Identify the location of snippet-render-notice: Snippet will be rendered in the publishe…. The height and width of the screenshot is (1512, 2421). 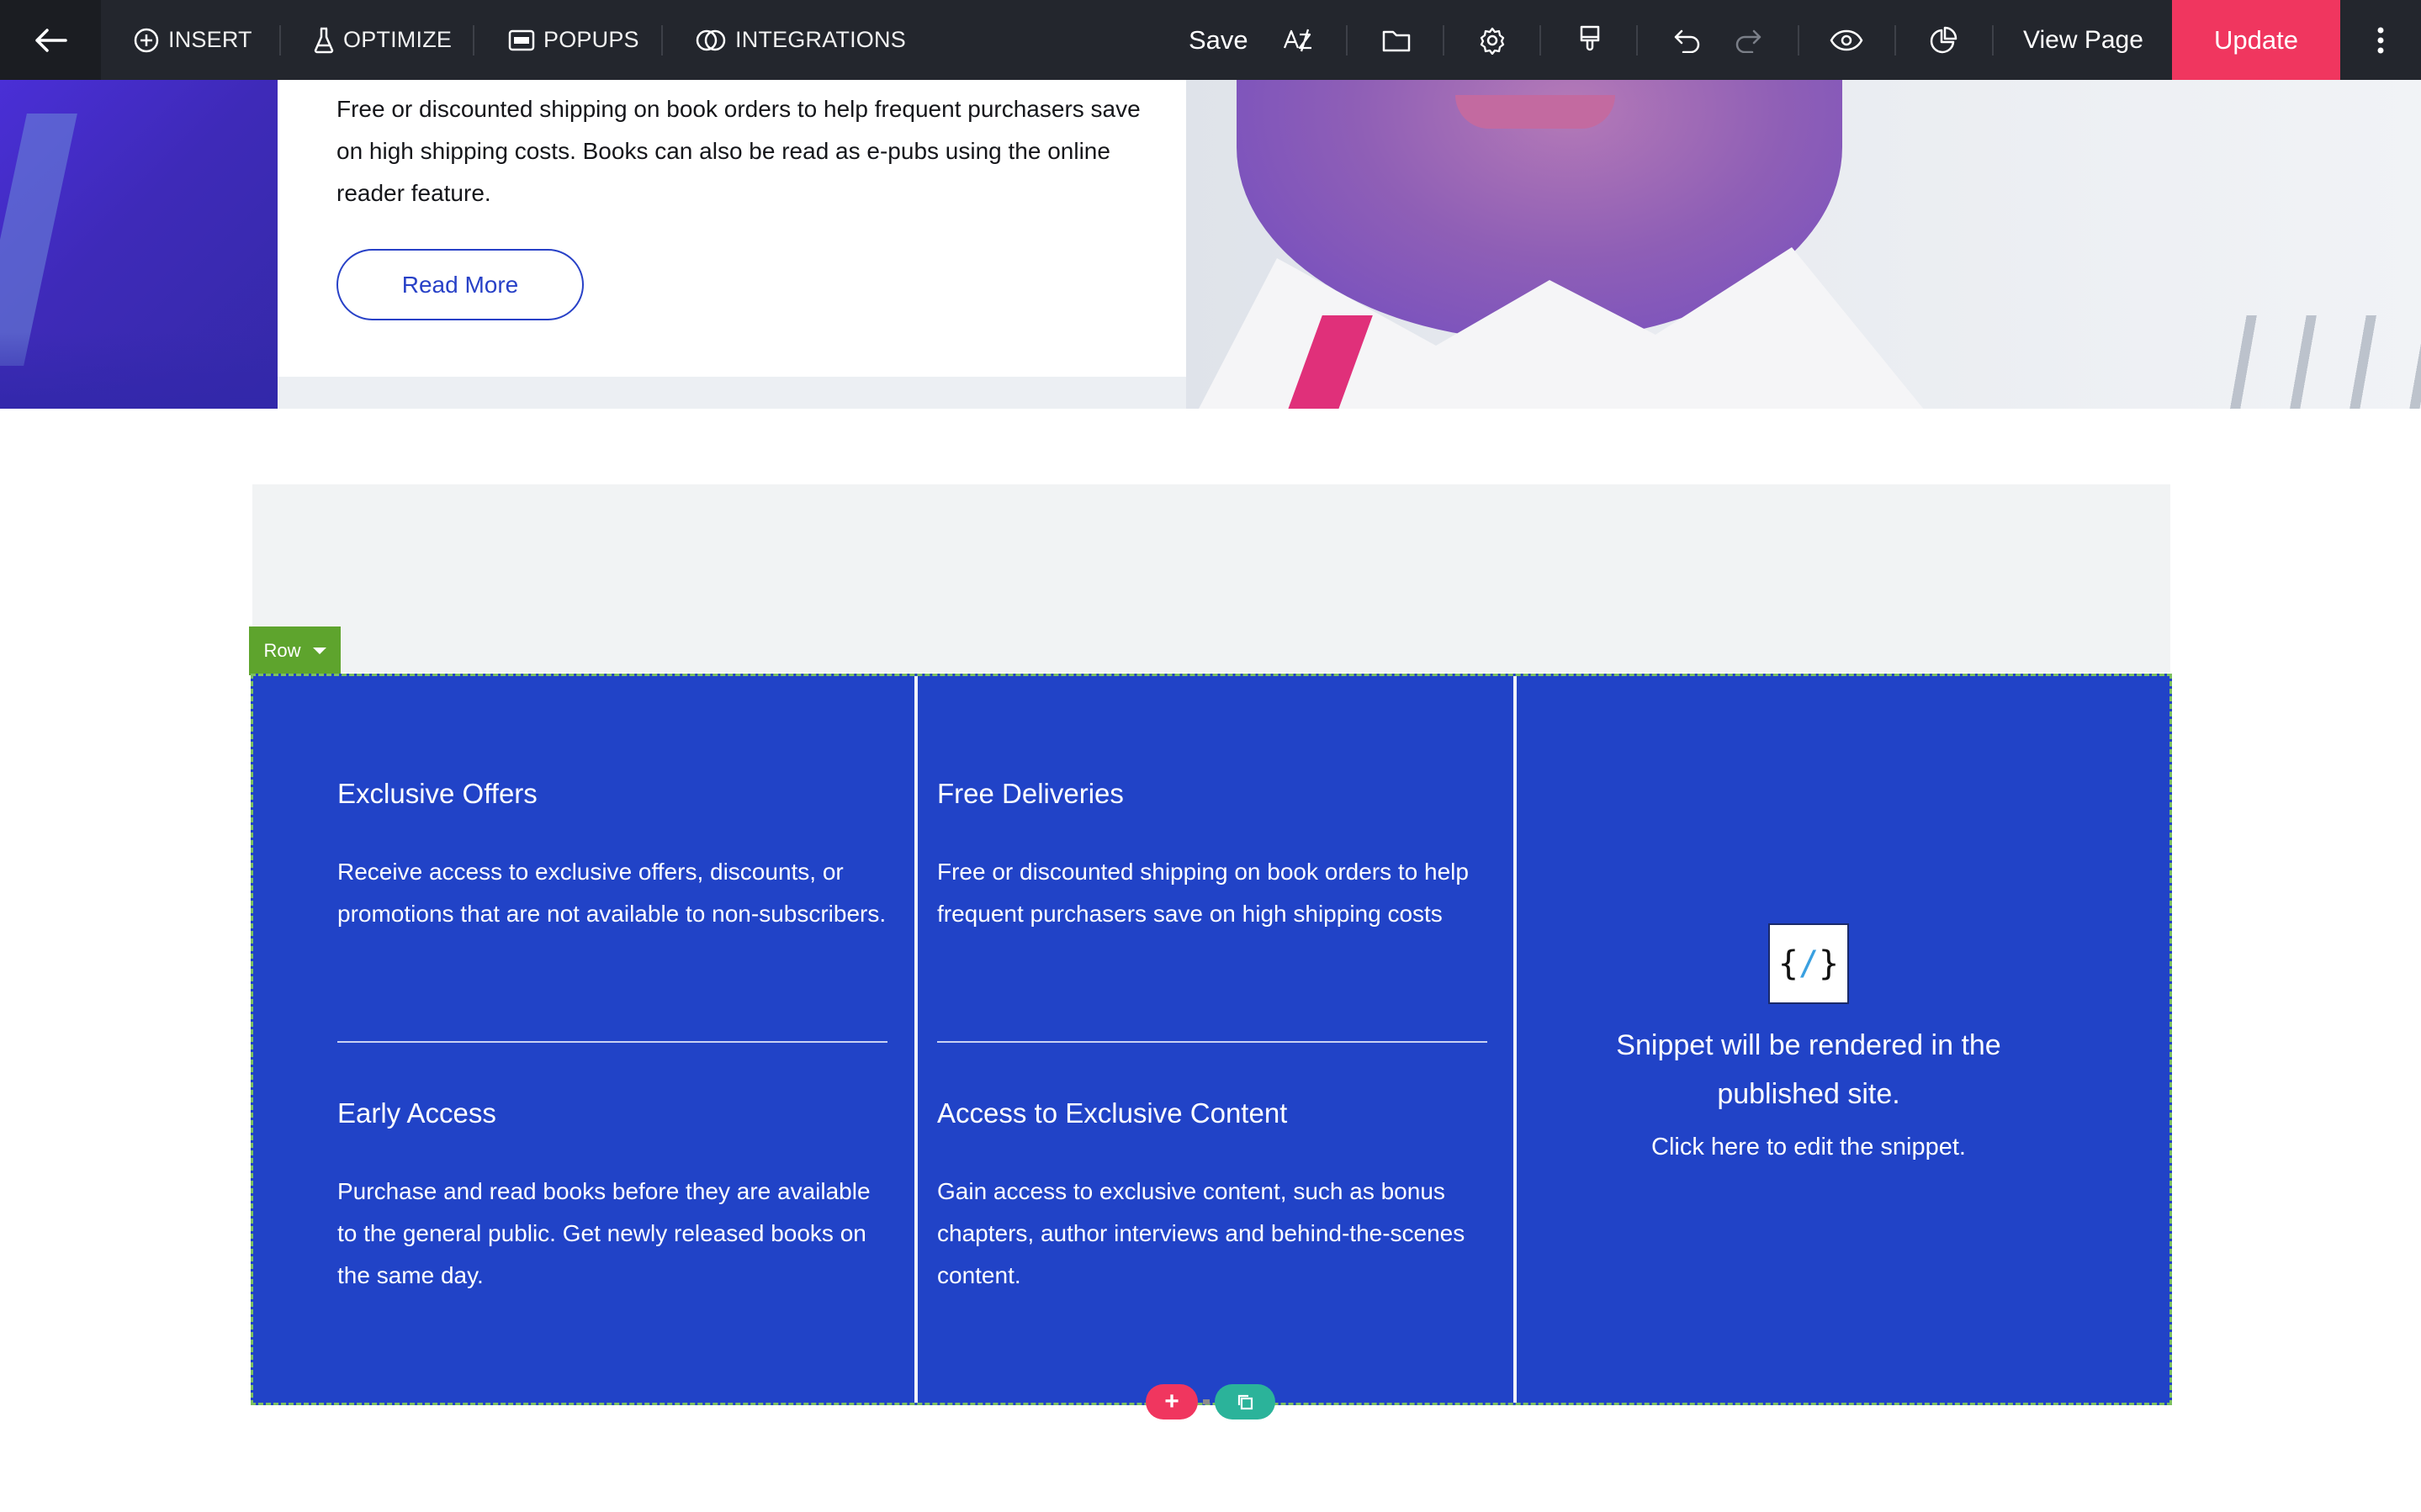
(1809, 1069).